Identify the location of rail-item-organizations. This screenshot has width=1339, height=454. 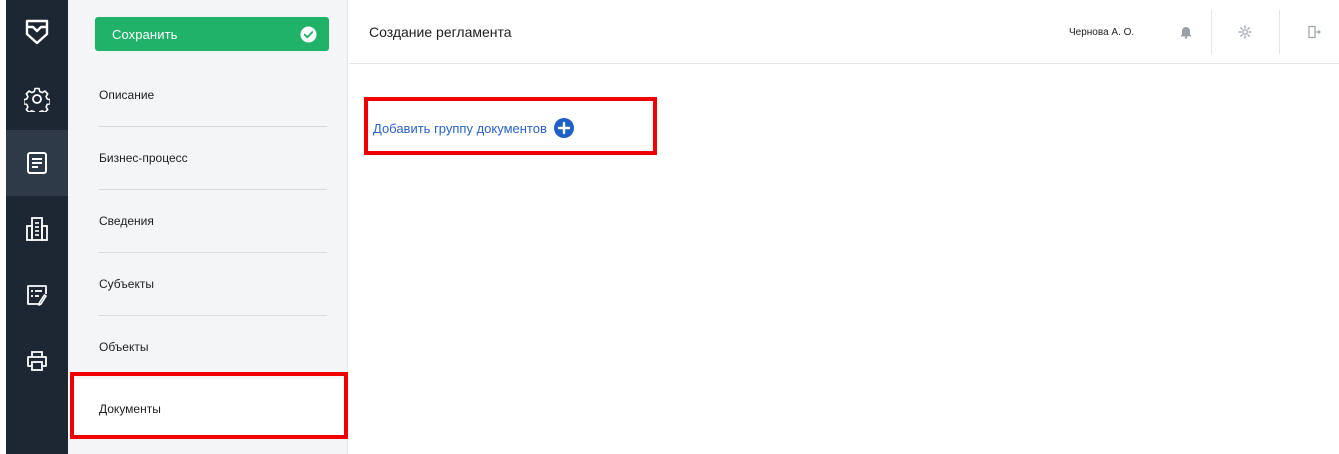
(37, 229).